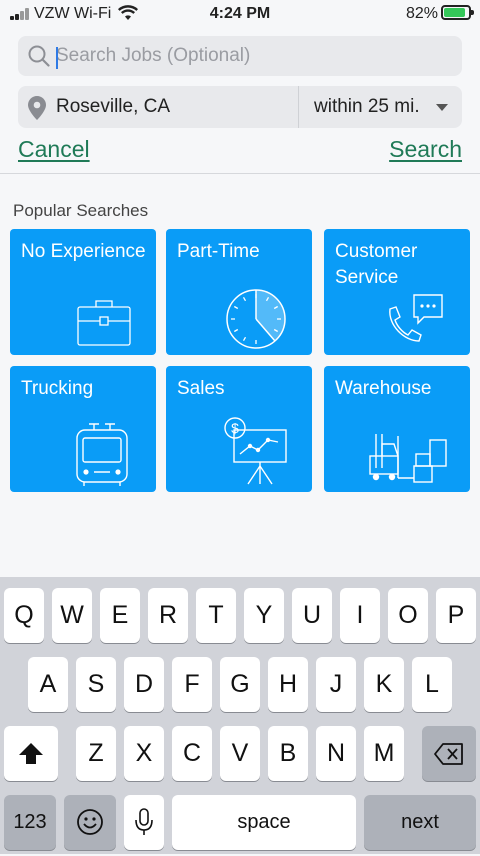 The height and width of the screenshot is (856, 480). Describe the element at coordinates (54, 149) in the screenshot. I see `cancel-button: Cancel` at that location.